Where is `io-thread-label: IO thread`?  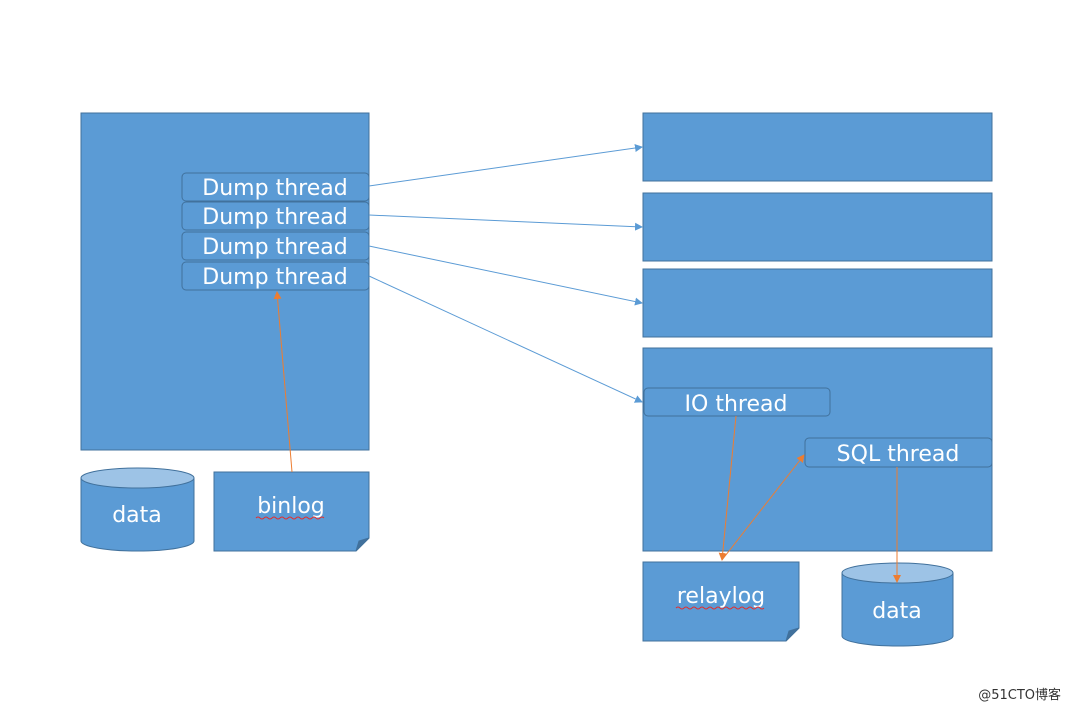
io-thread-label: IO thread is located at coordinates (736, 404).